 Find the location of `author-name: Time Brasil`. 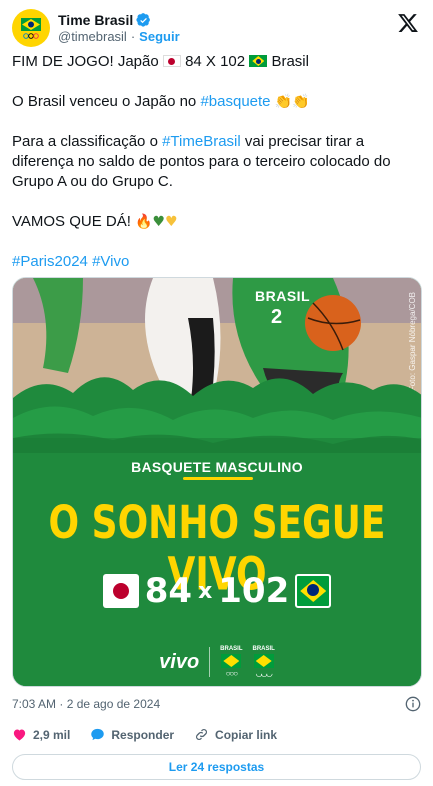

author-name: Time Brasil is located at coordinates (95, 20).